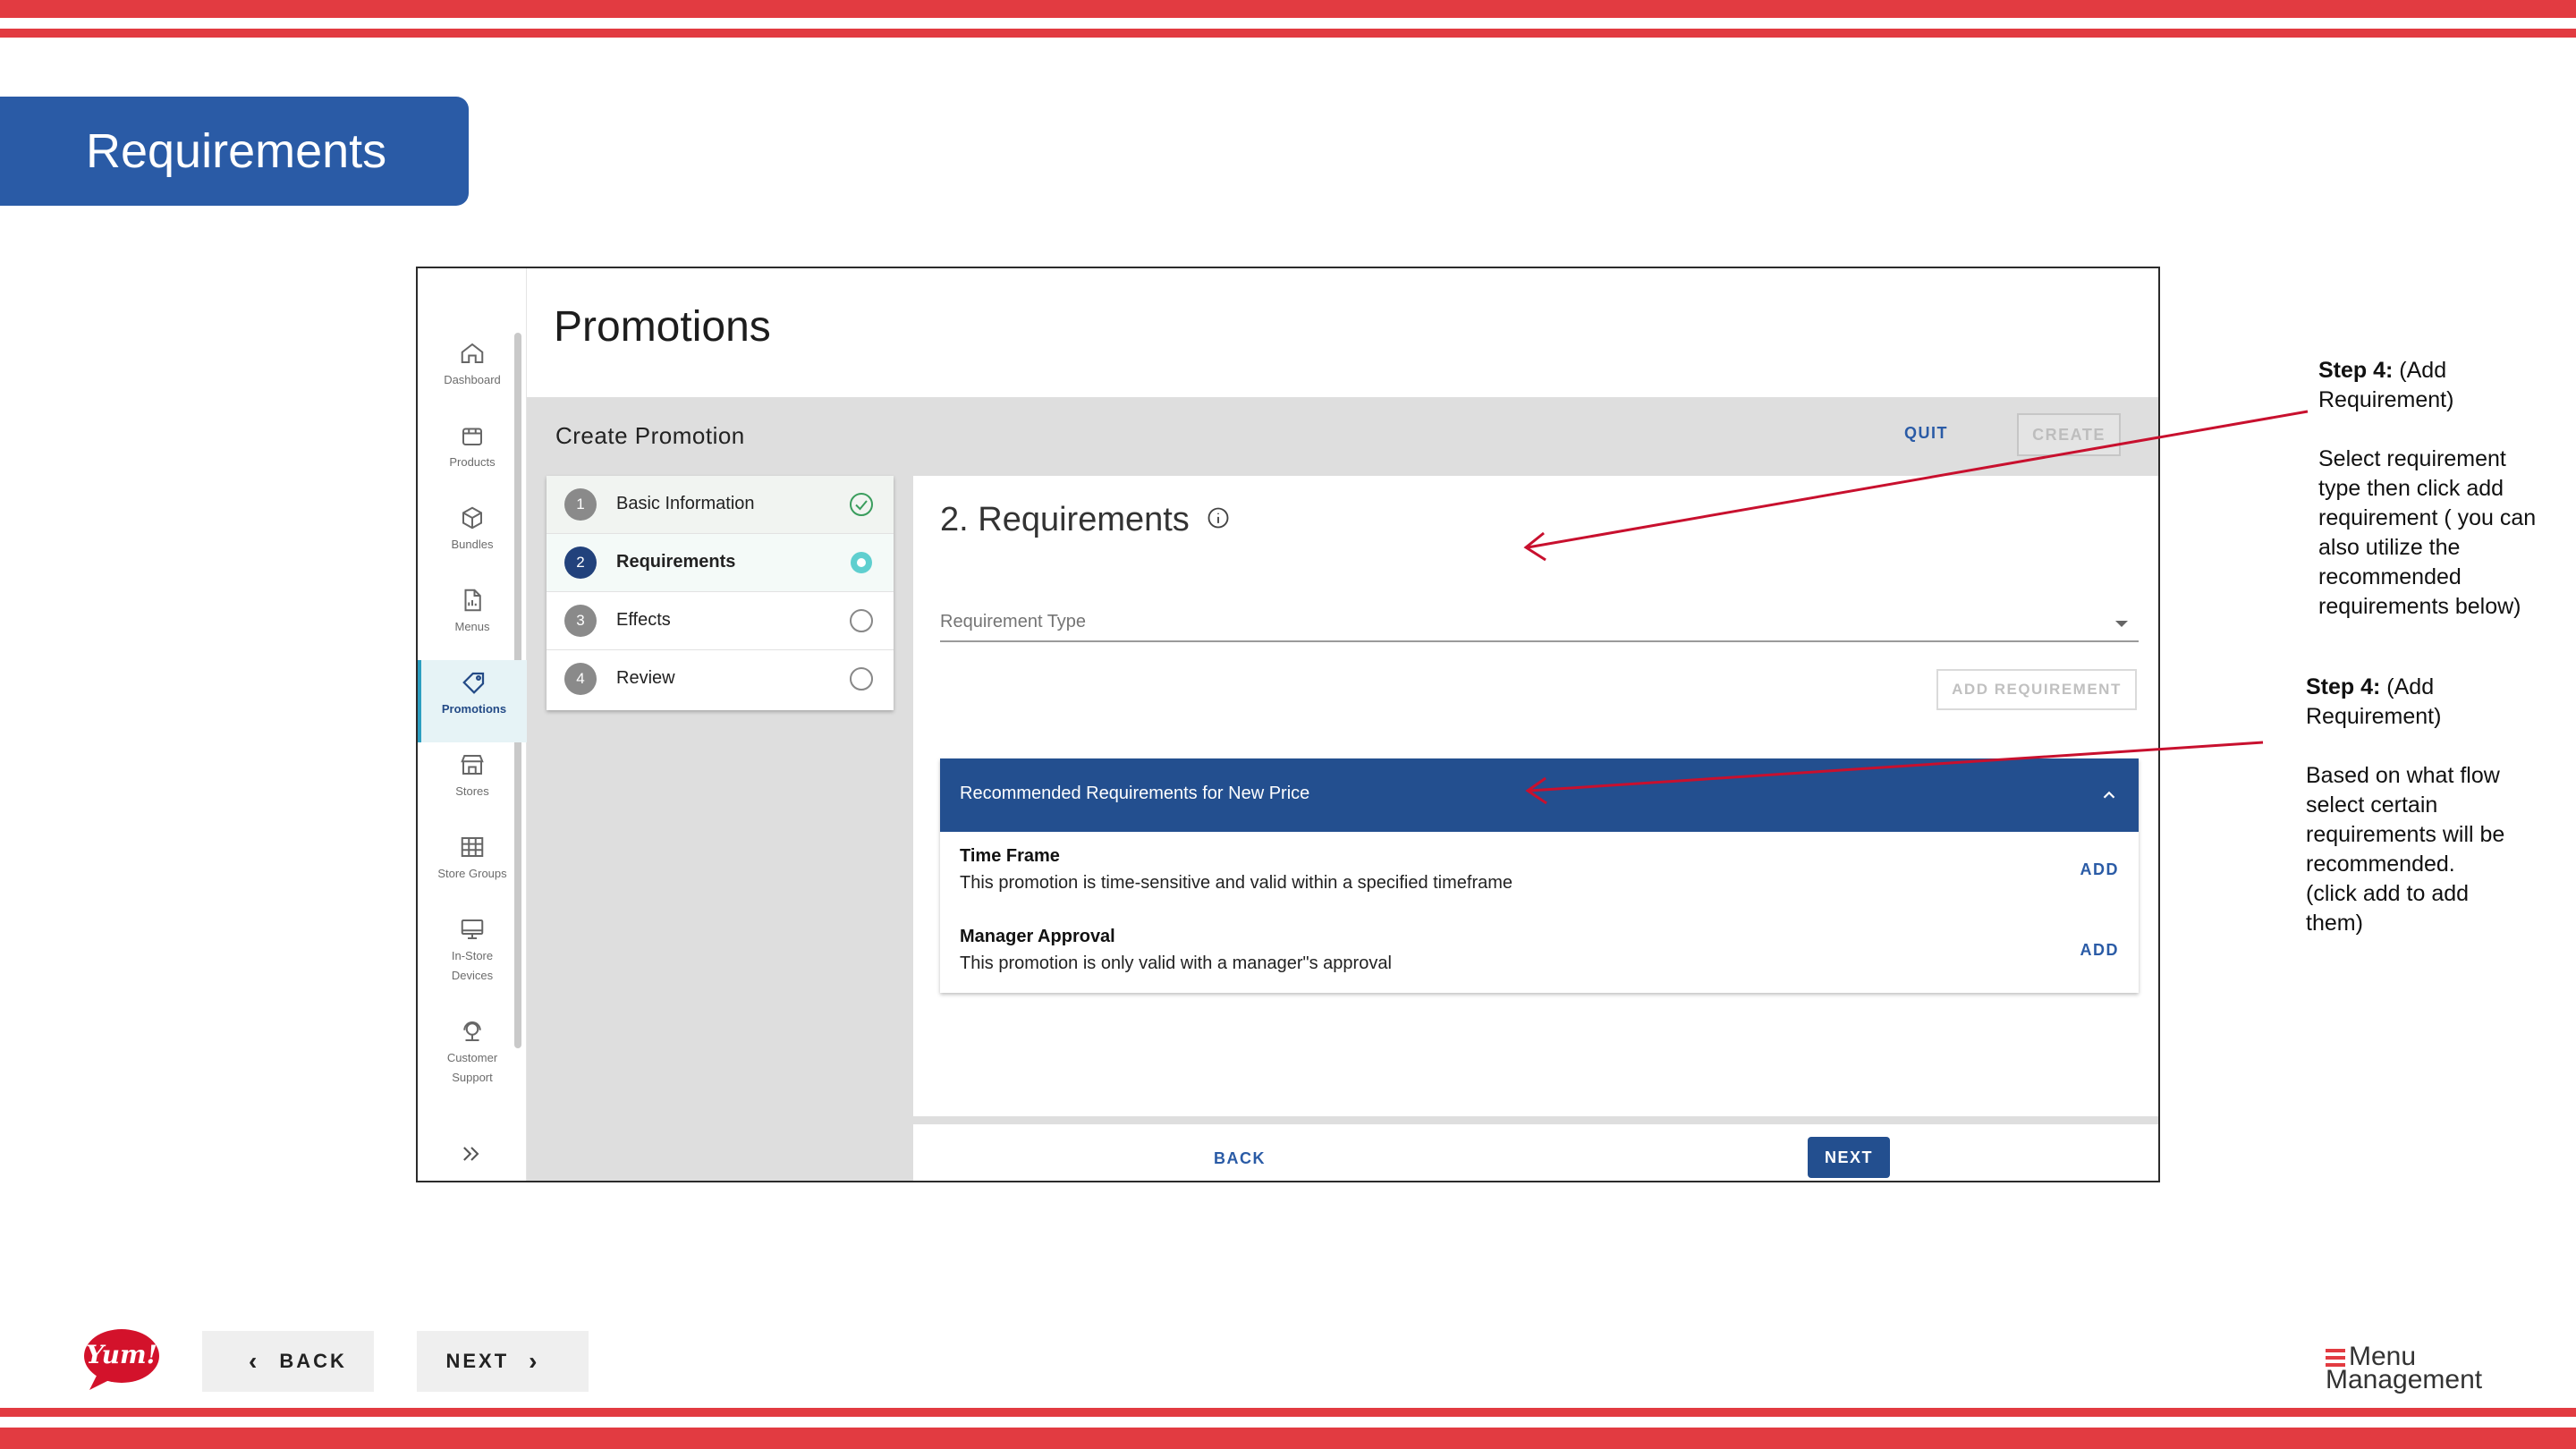  I want to click on top-stripe-thick, so click(1288, 9).